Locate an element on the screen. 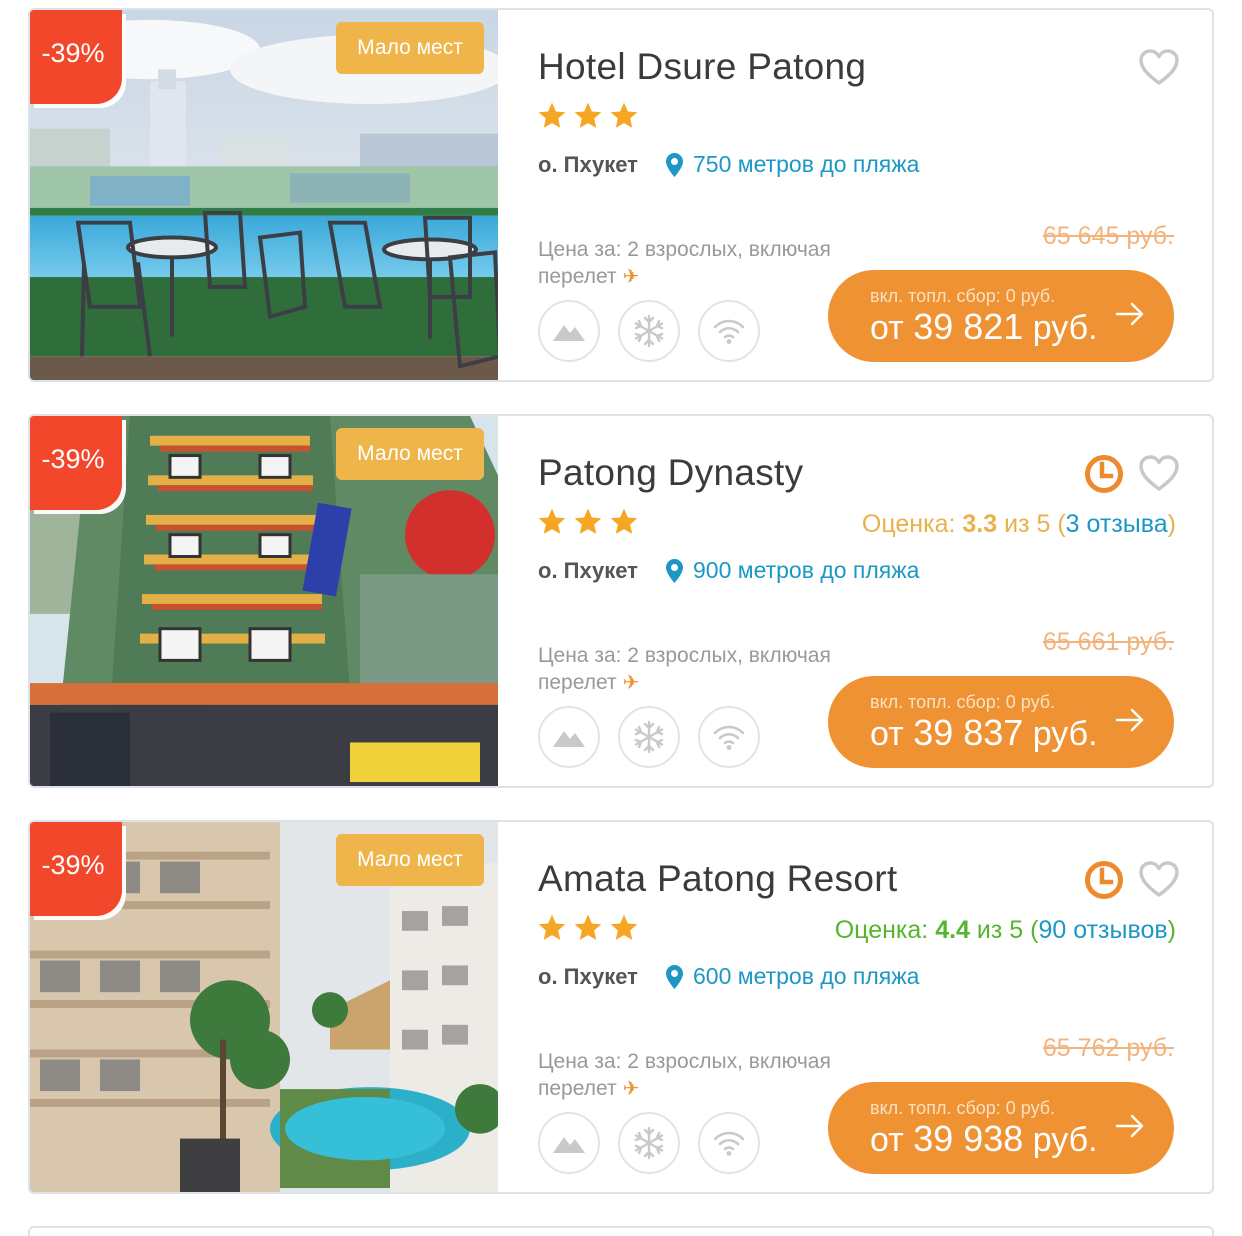  guest-rating: Оценка: 4.4 из 5 (90 отзывов) is located at coordinates (1005, 930).